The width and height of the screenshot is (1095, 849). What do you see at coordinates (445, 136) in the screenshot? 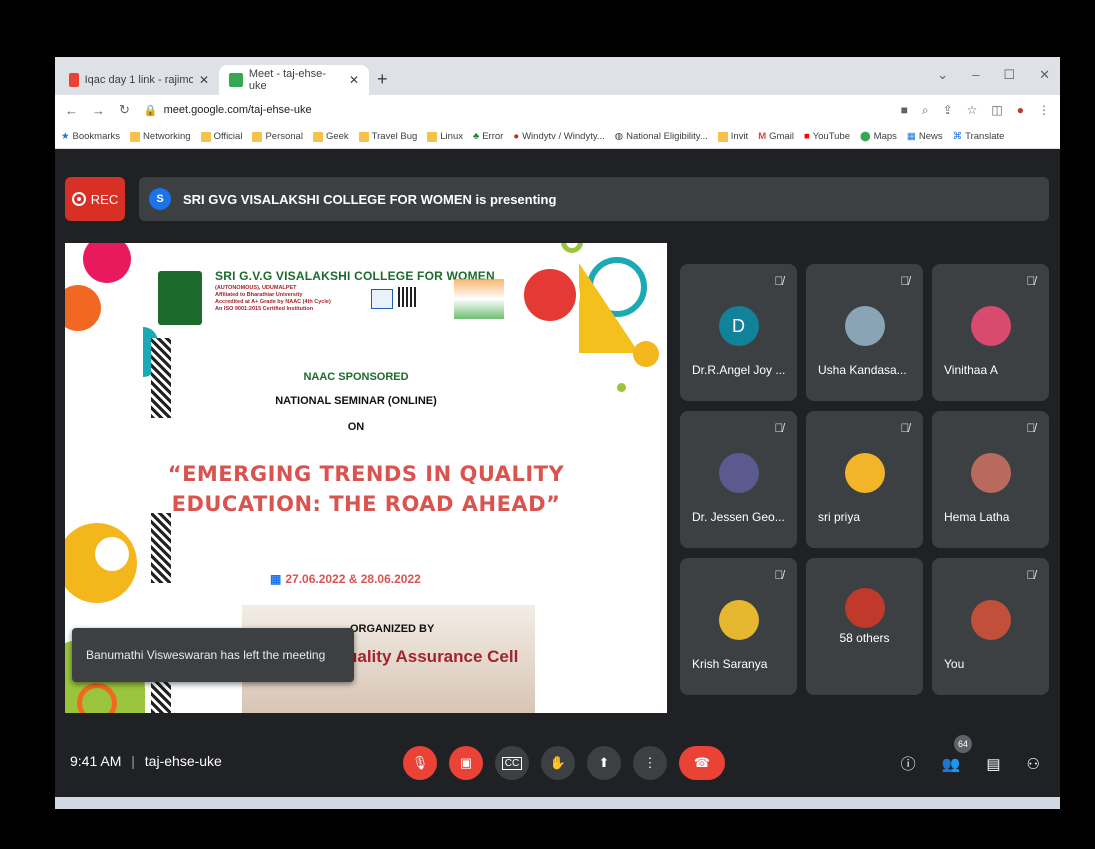
I see `bookmark-item: Linux` at bounding box center [445, 136].